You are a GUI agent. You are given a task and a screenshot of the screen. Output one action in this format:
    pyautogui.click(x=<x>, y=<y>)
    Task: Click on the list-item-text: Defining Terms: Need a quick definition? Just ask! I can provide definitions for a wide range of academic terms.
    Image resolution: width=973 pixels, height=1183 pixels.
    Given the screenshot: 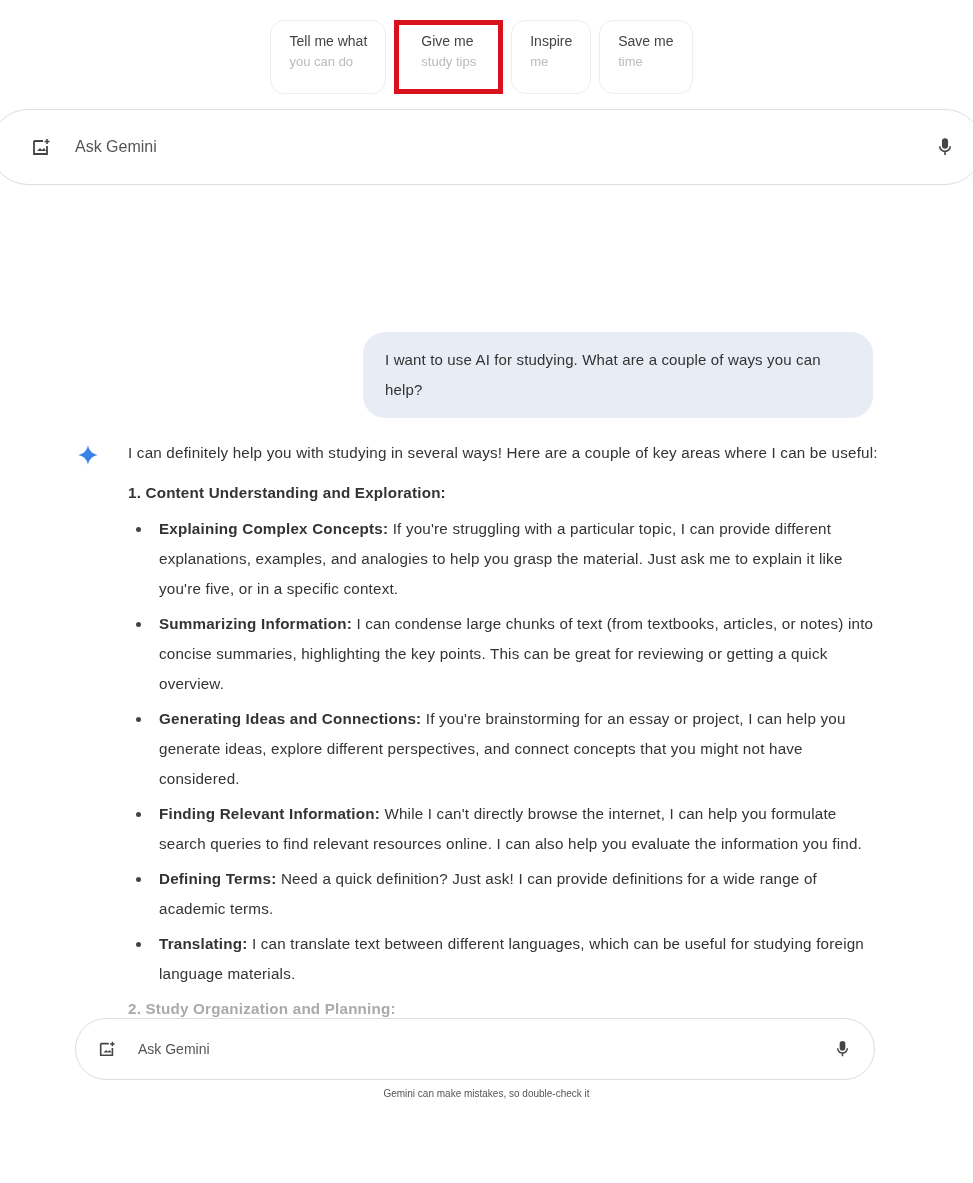 What is the action you would take?
    pyautogui.click(x=488, y=894)
    